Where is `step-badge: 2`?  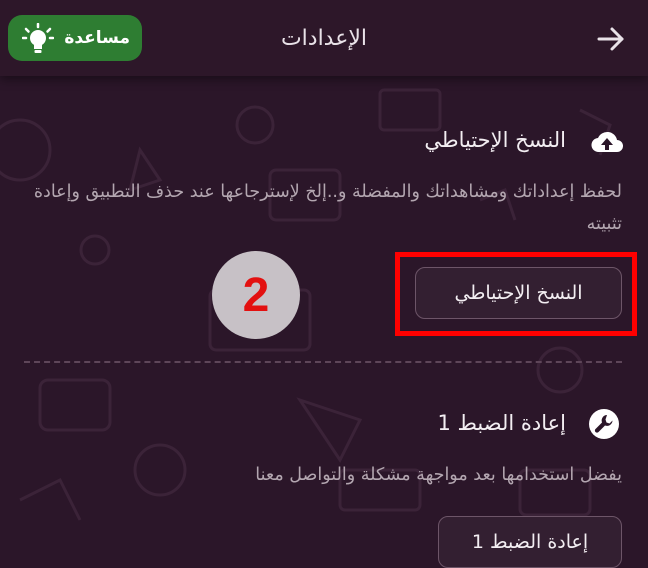 step-badge: 2 is located at coordinates (256, 295).